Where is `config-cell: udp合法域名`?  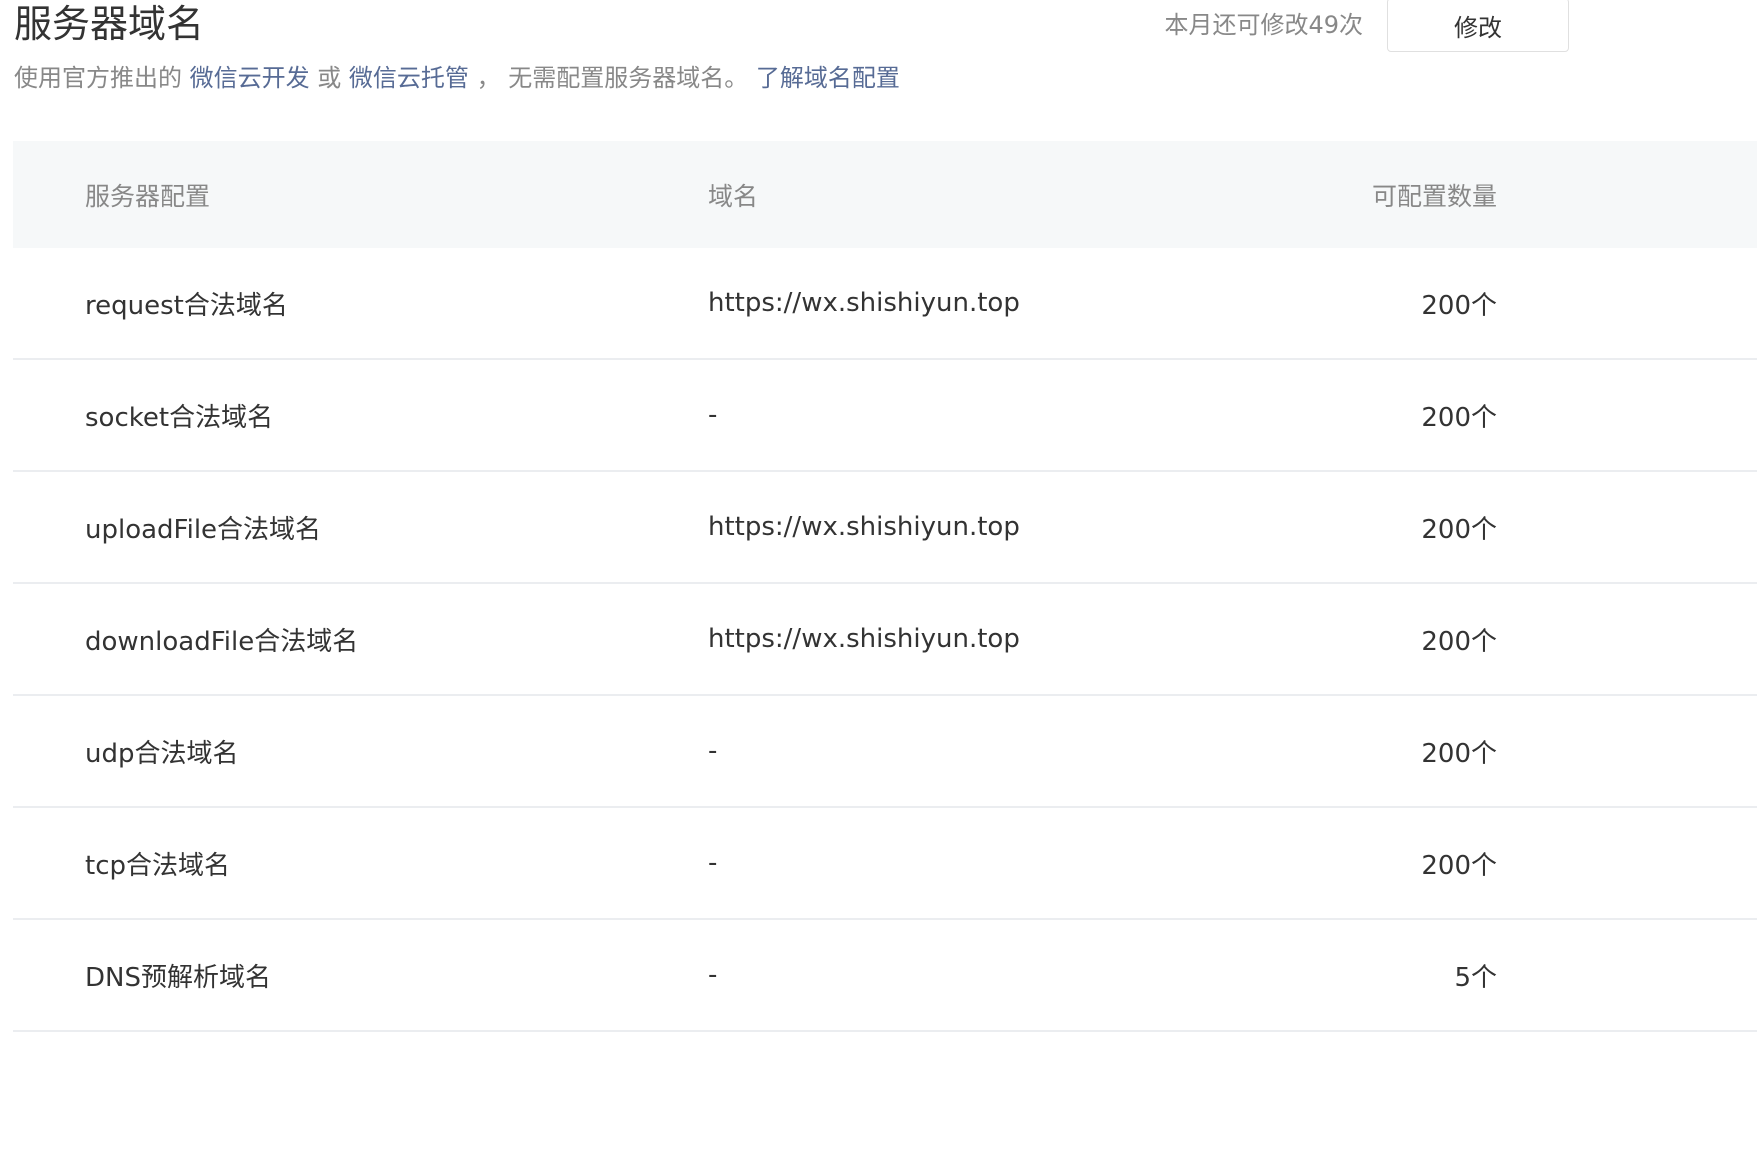
config-cell: udp合法域名 is located at coordinates (162, 753).